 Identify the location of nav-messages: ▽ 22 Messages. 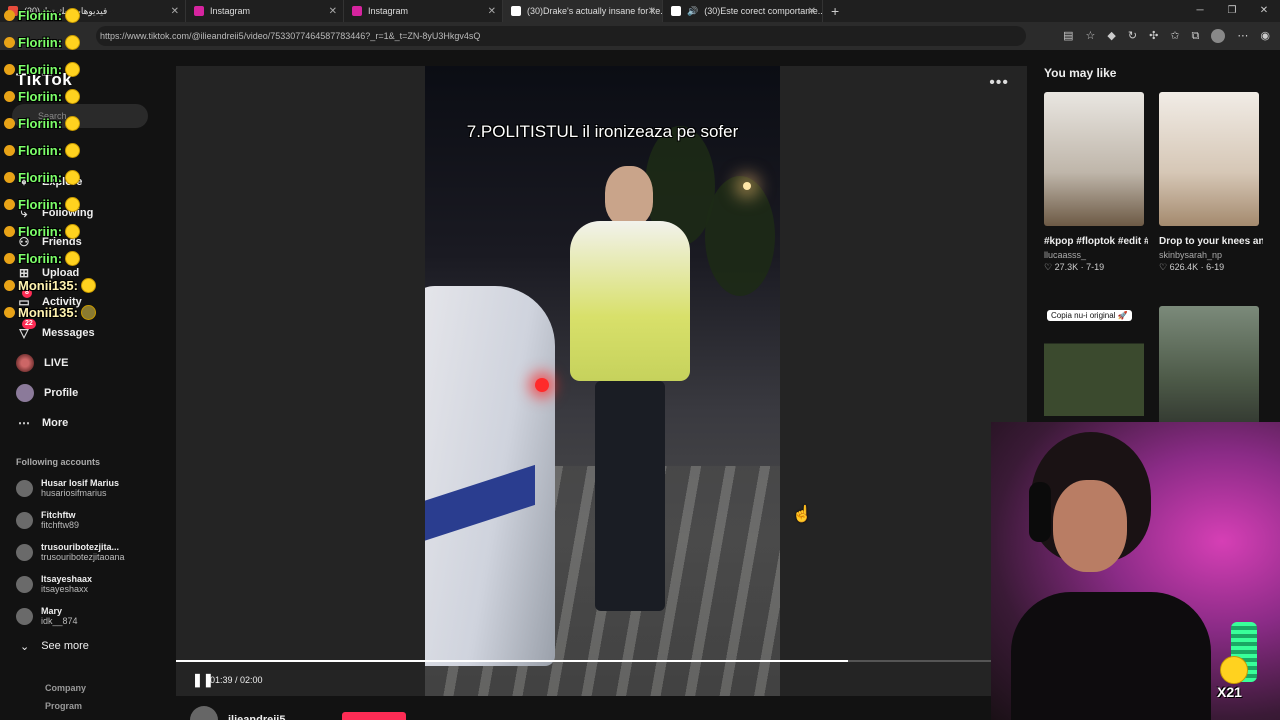
(55, 330).